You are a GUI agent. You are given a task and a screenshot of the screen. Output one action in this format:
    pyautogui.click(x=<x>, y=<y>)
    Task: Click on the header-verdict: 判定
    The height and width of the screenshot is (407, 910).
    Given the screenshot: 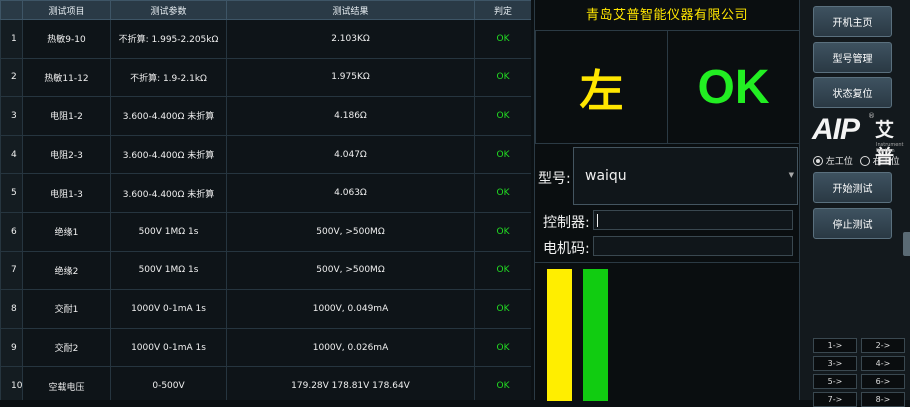 What is the action you would take?
    pyautogui.click(x=502, y=10)
    